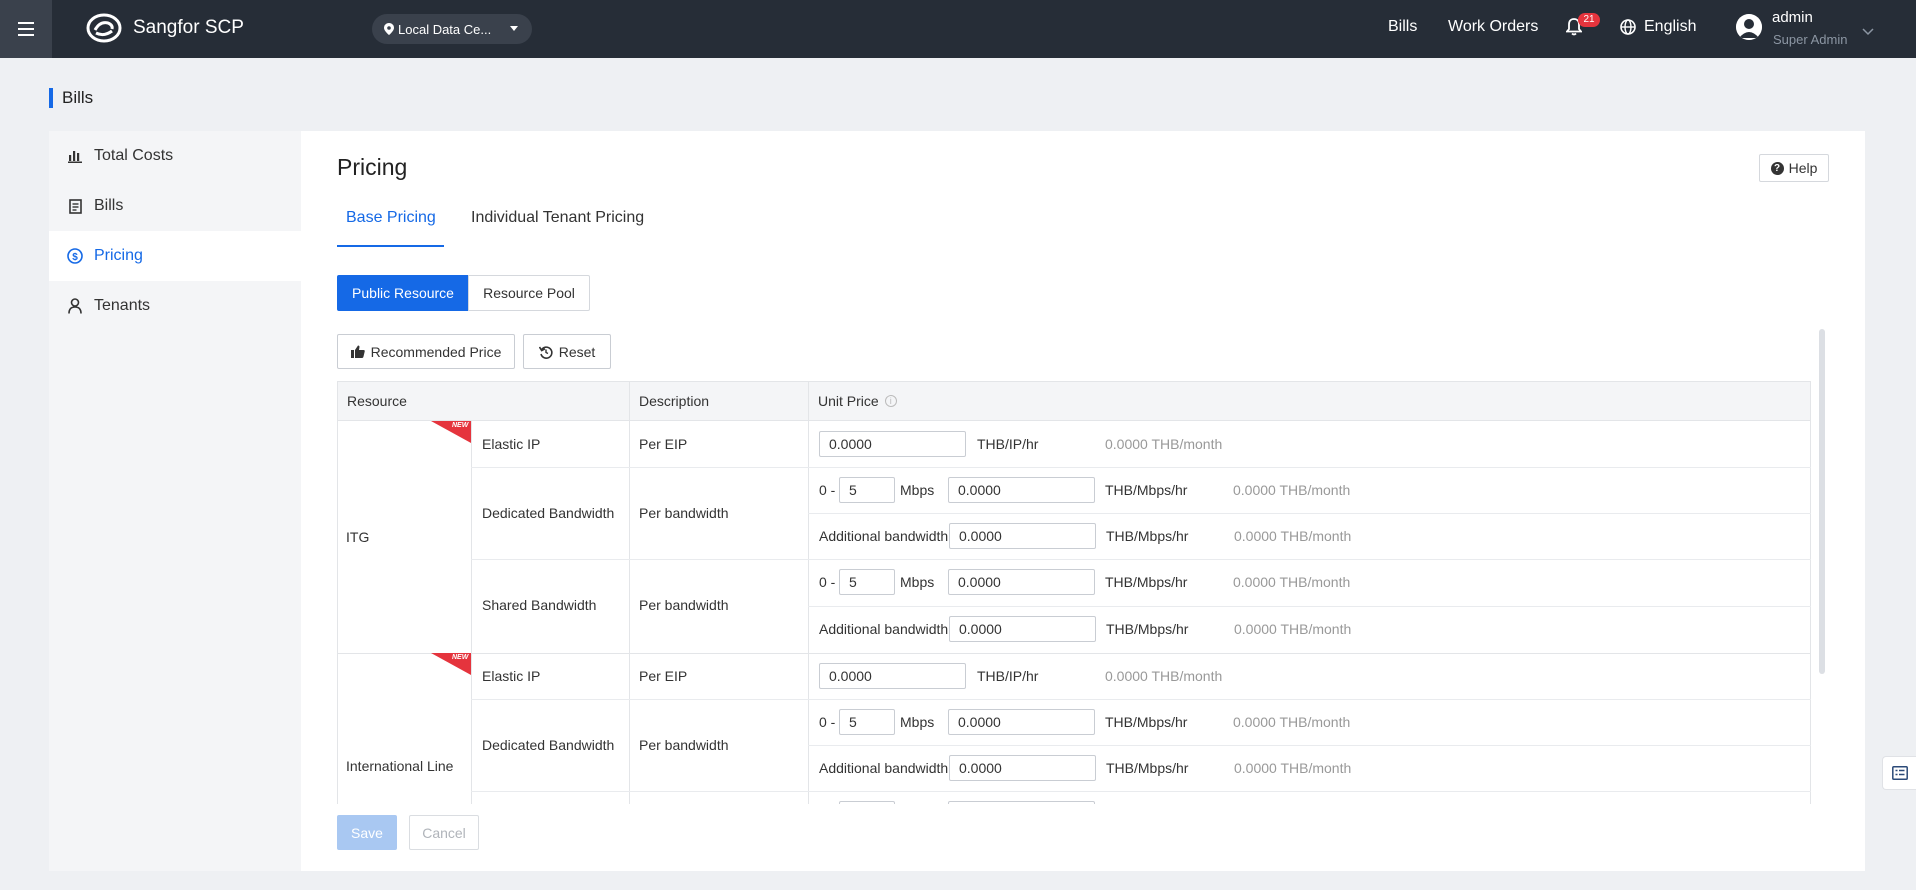 The width and height of the screenshot is (1916, 890). What do you see at coordinates (367, 832) in the screenshot?
I see `save-button: Save` at bounding box center [367, 832].